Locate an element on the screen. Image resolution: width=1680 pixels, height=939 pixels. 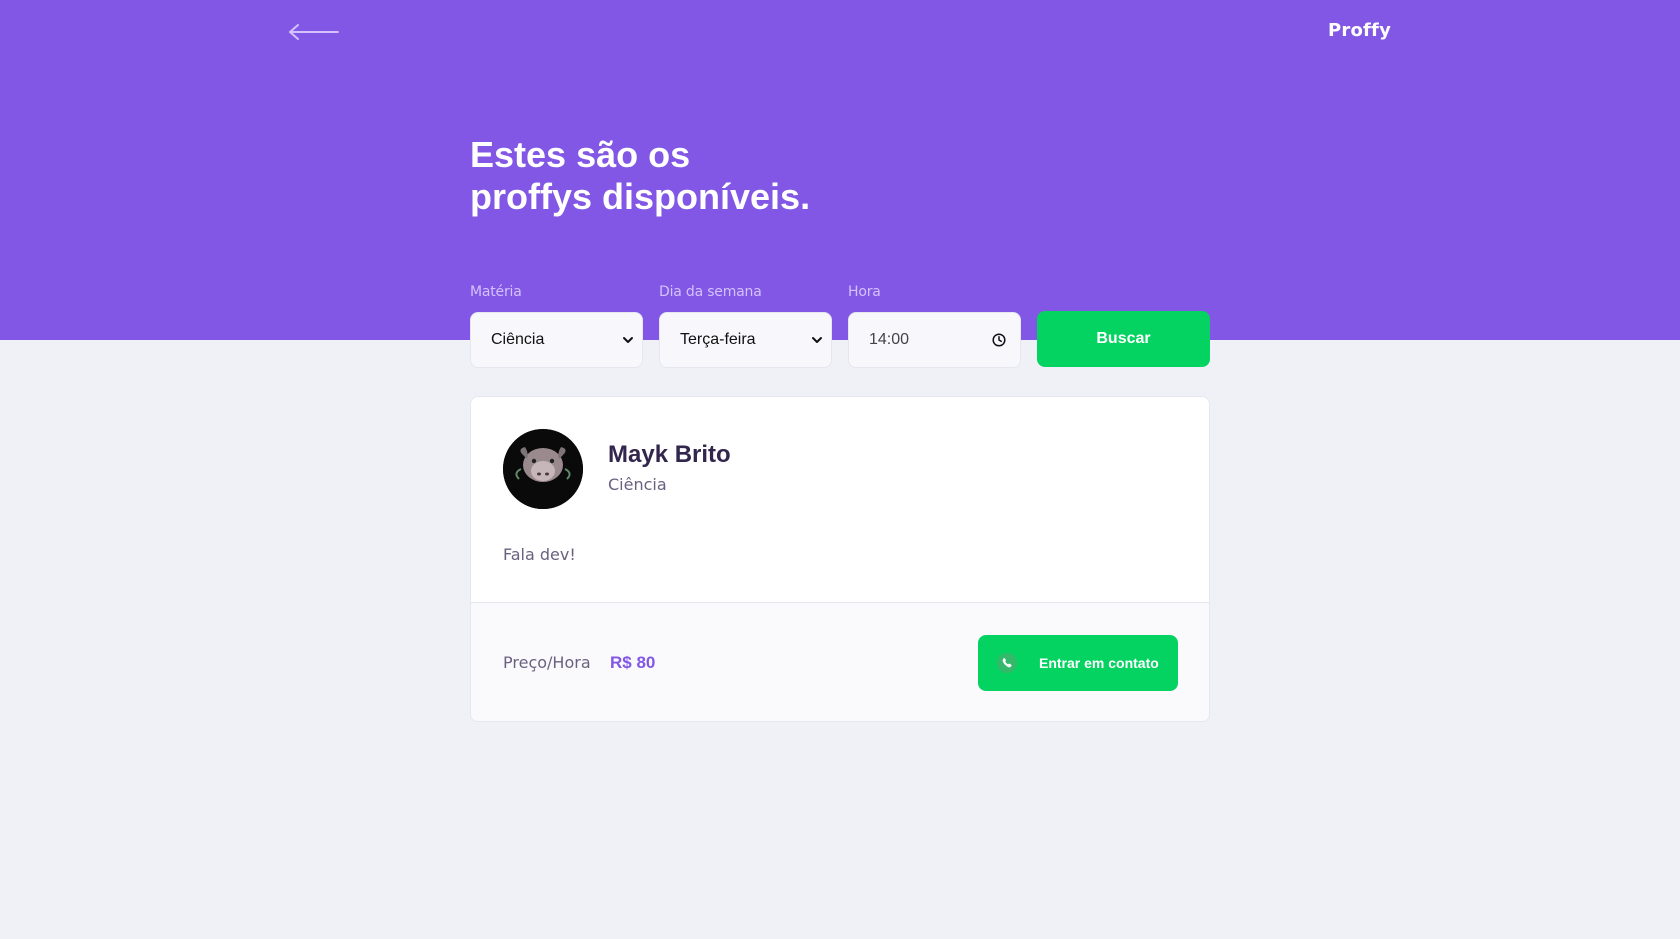
contact-button-label: Entrar em contato is located at coordinates (1099, 663).